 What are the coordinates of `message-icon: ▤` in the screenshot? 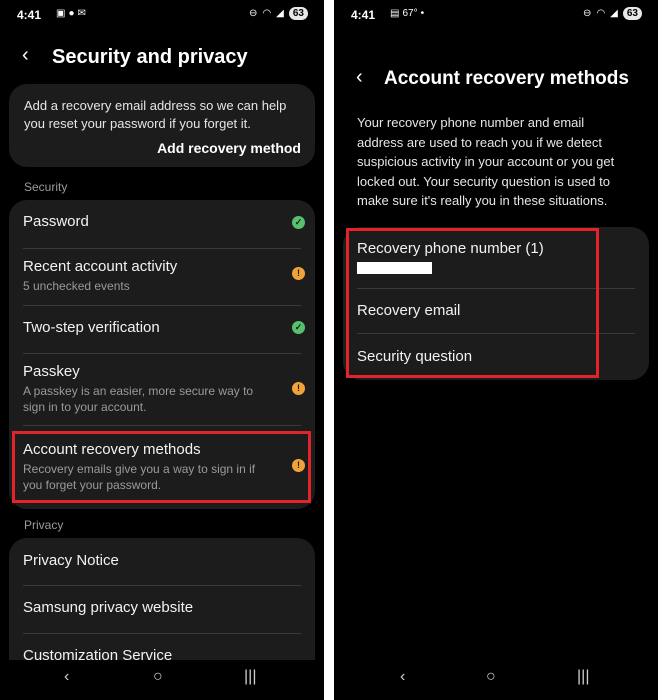 It's located at (395, 13).